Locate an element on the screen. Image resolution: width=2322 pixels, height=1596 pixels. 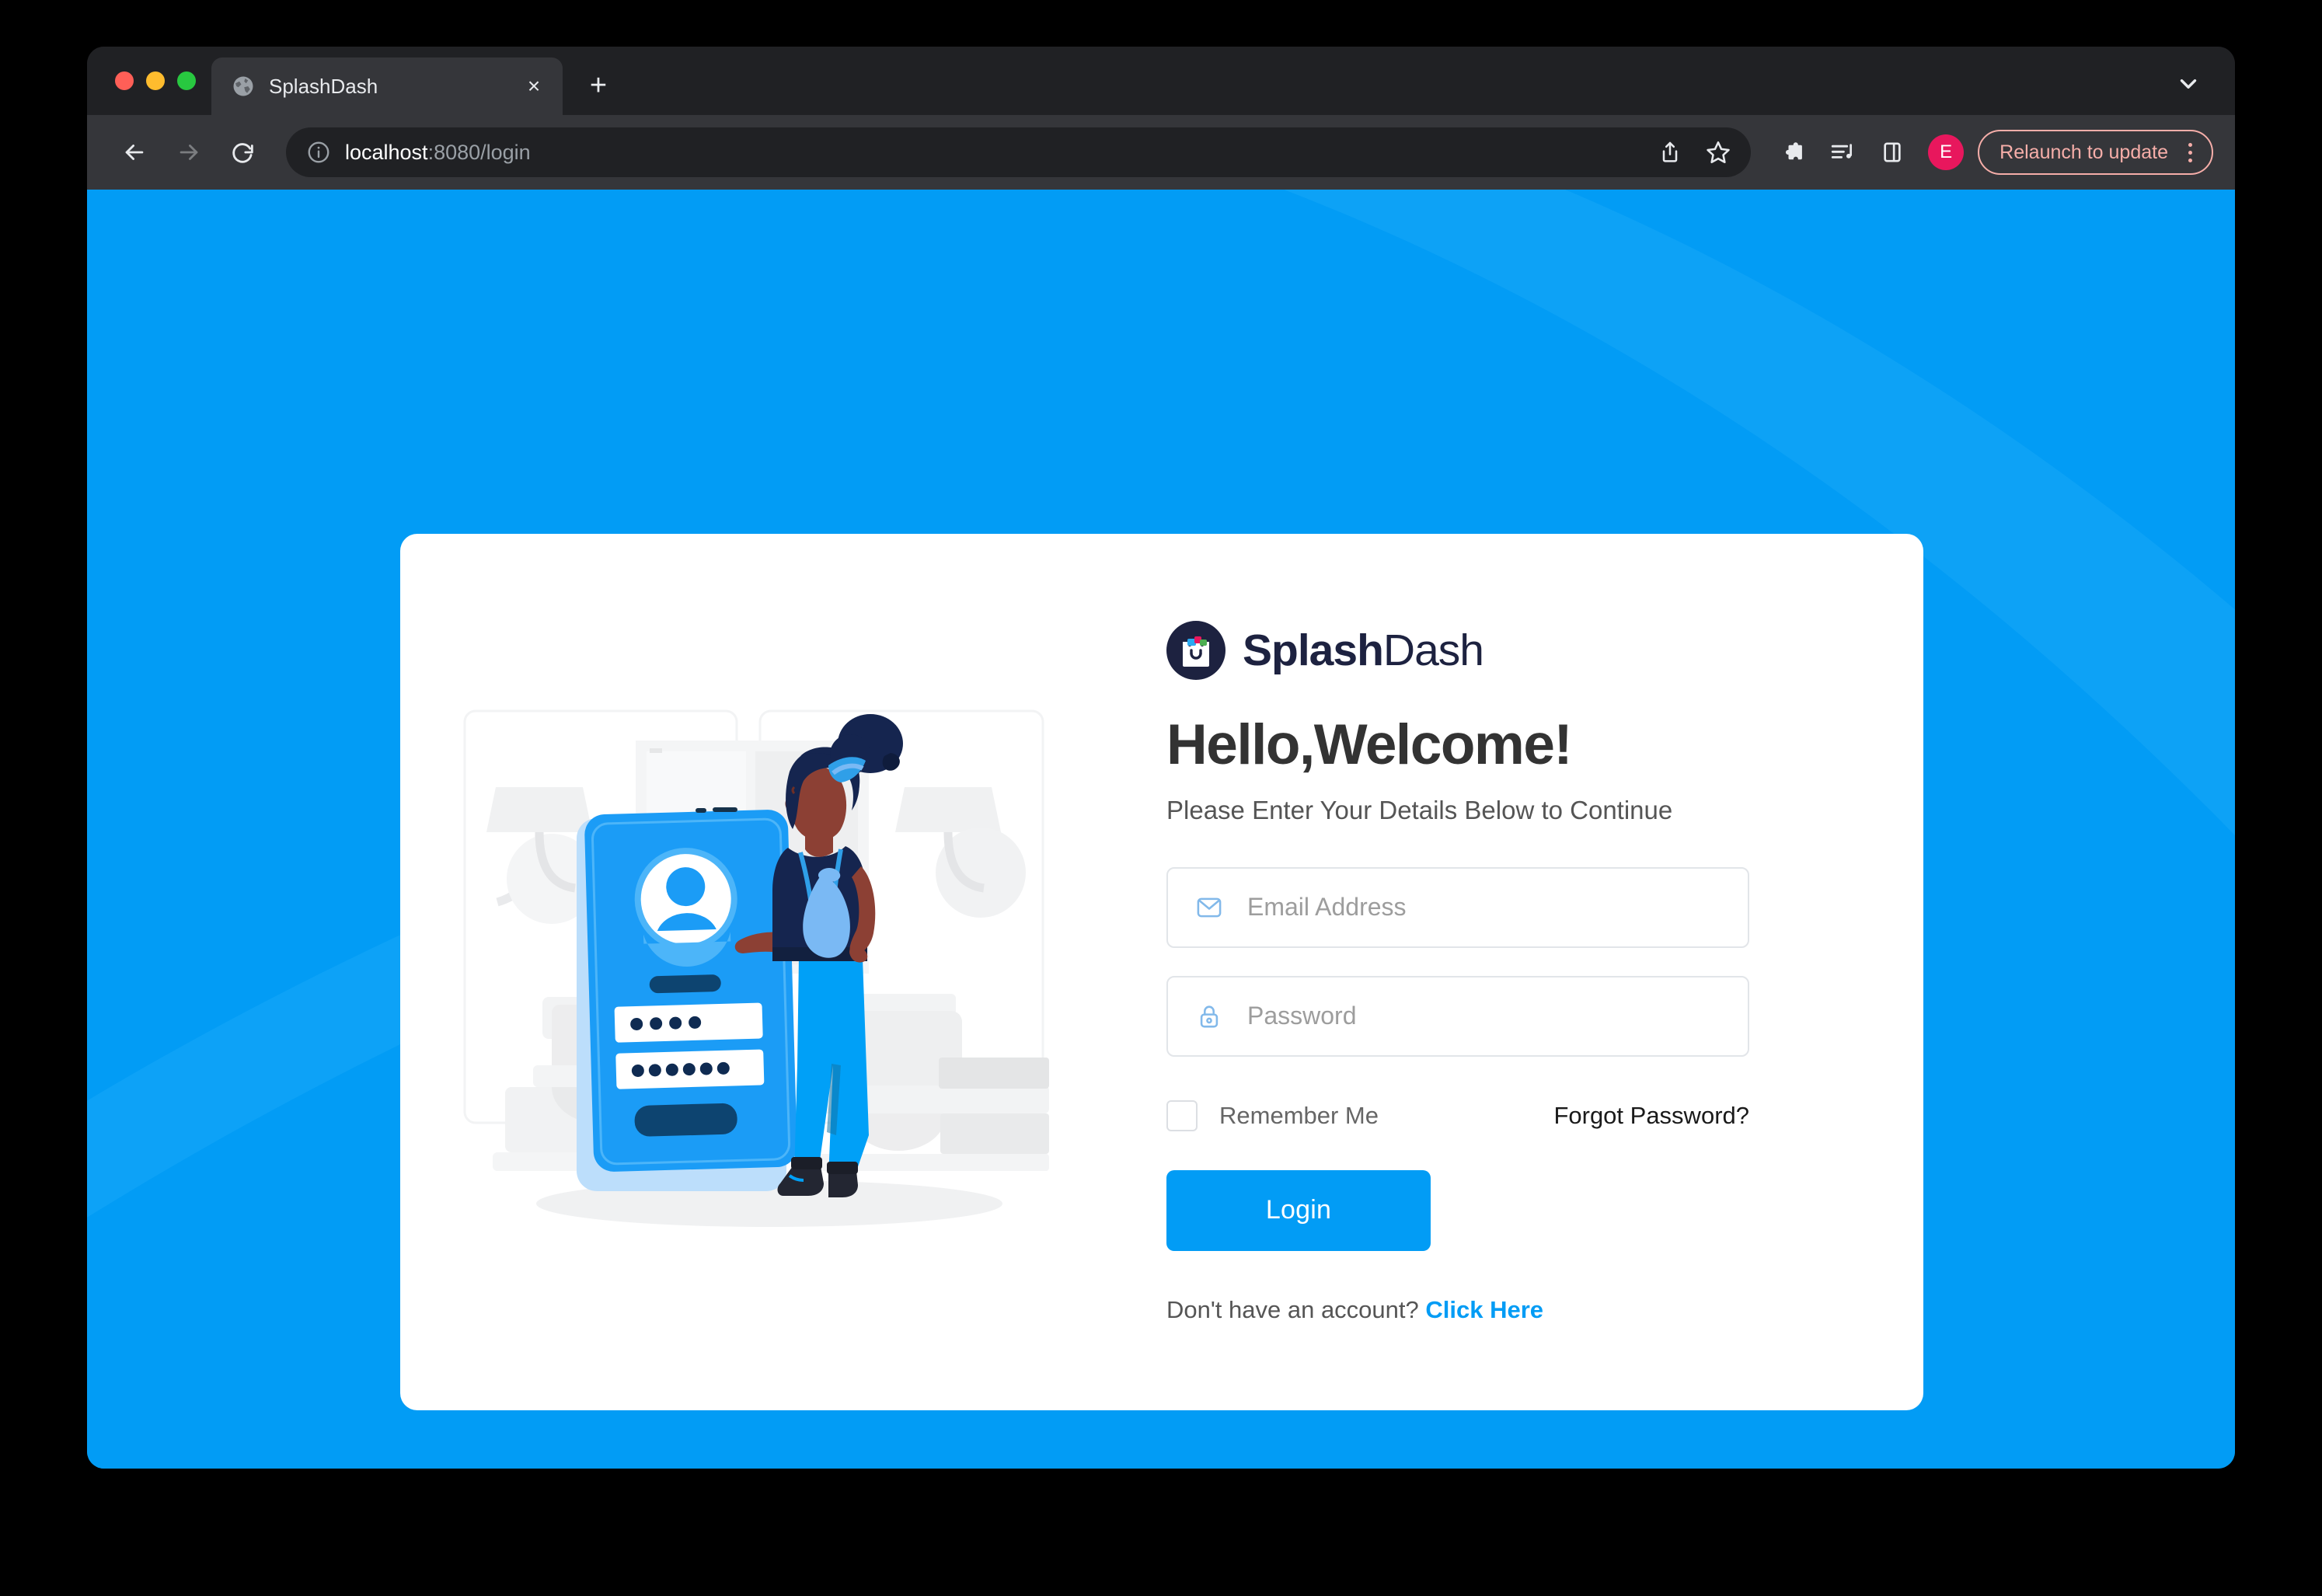
url-host: localhost is located at coordinates (386, 152).